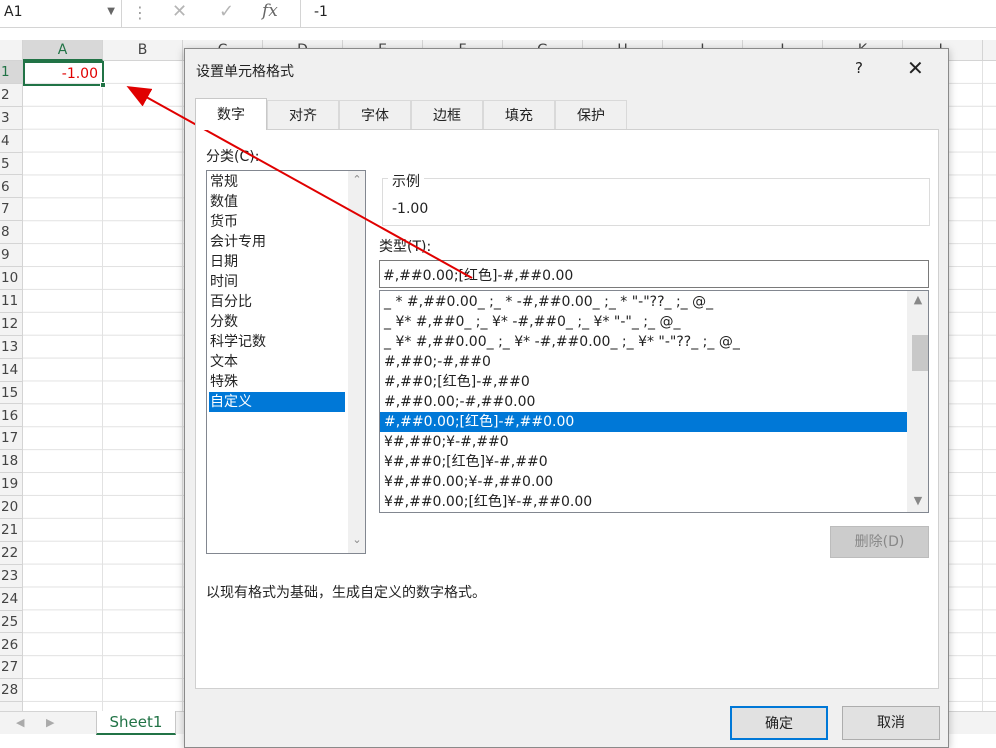 This screenshot has width=996, height=748. What do you see at coordinates (643, 482) in the screenshot?
I see `format-item: ¥#,##0.00;¥-#,##0.00` at bounding box center [643, 482].